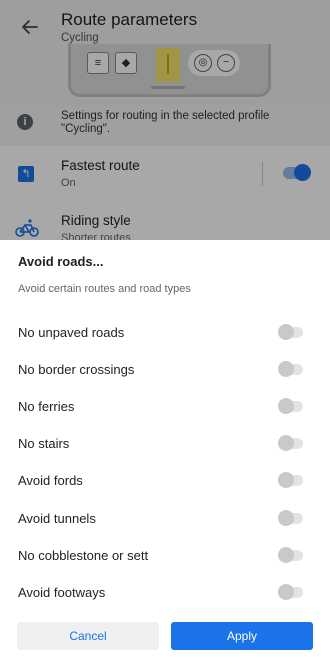 Image resolution: width=330 pixels, height=664 pixels. I want to click on option-no-border-crossings: No border crossings, so click(165, 370).